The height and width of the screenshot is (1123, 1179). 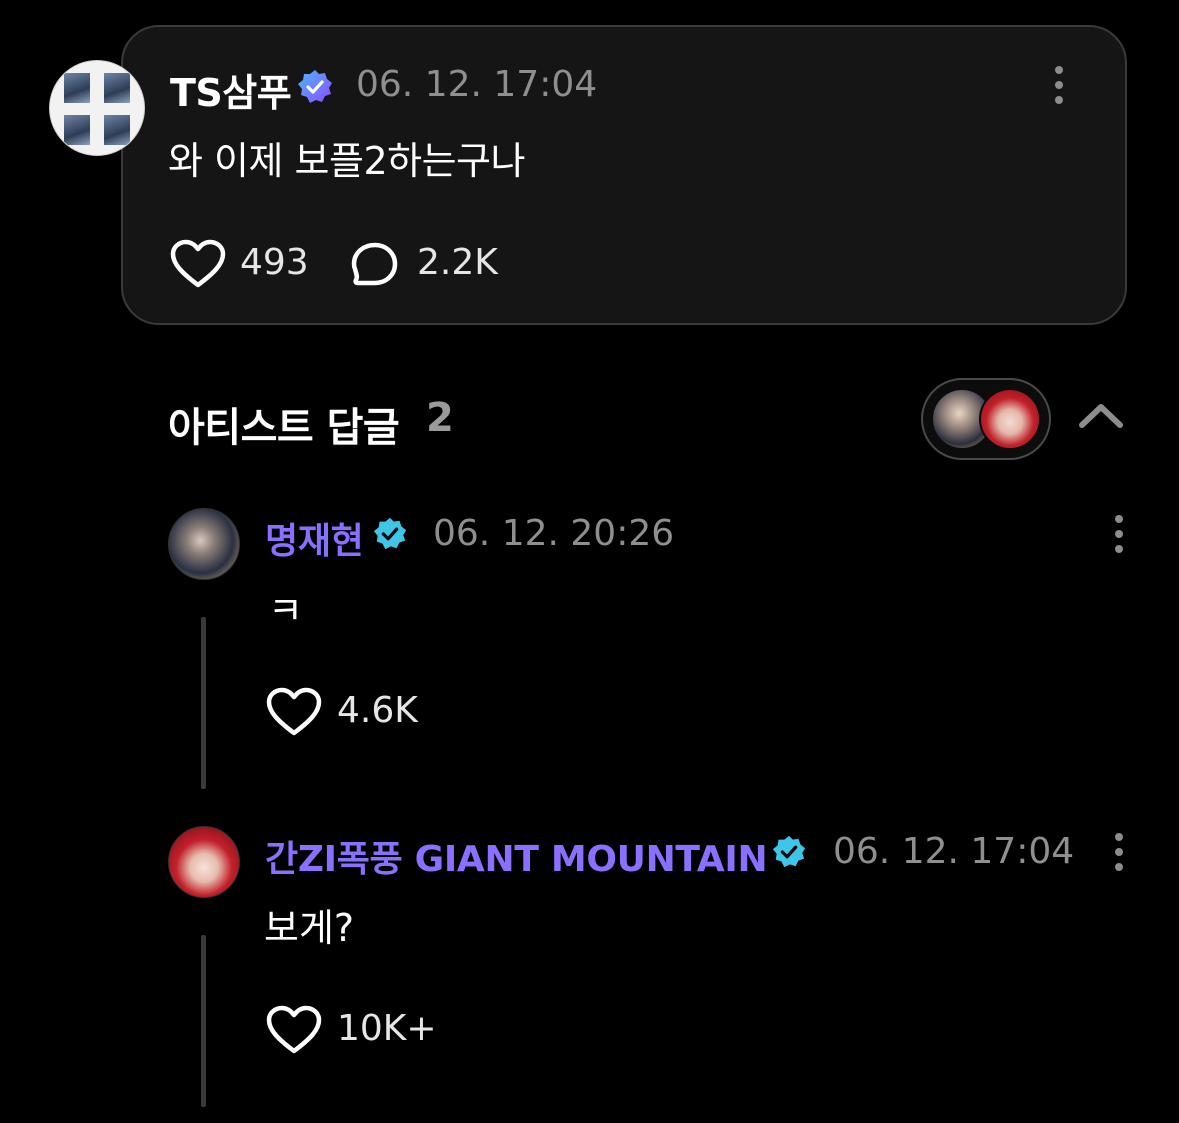 I want to click on post-timestamp: 06. 12. 17:04, so click(x=477, y=84).